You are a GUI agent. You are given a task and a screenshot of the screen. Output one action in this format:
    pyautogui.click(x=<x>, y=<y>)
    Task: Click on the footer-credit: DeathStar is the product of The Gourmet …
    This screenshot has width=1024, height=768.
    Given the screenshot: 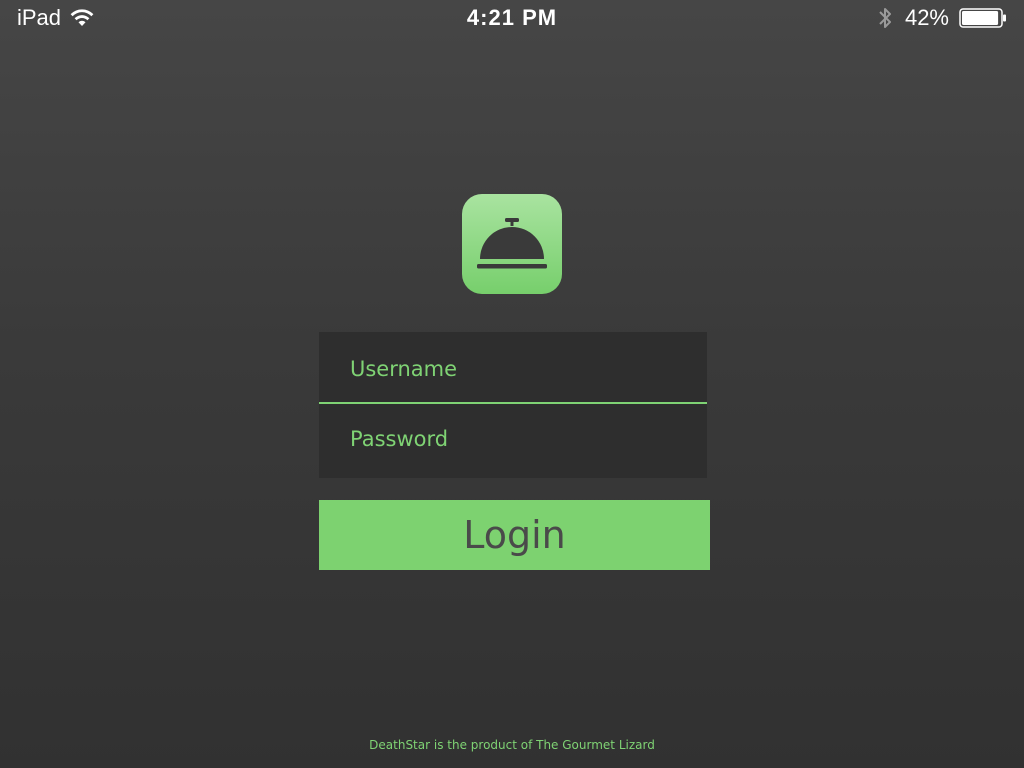 What is the action you would take?
    pyautogui.click(x=512, y=745)
    